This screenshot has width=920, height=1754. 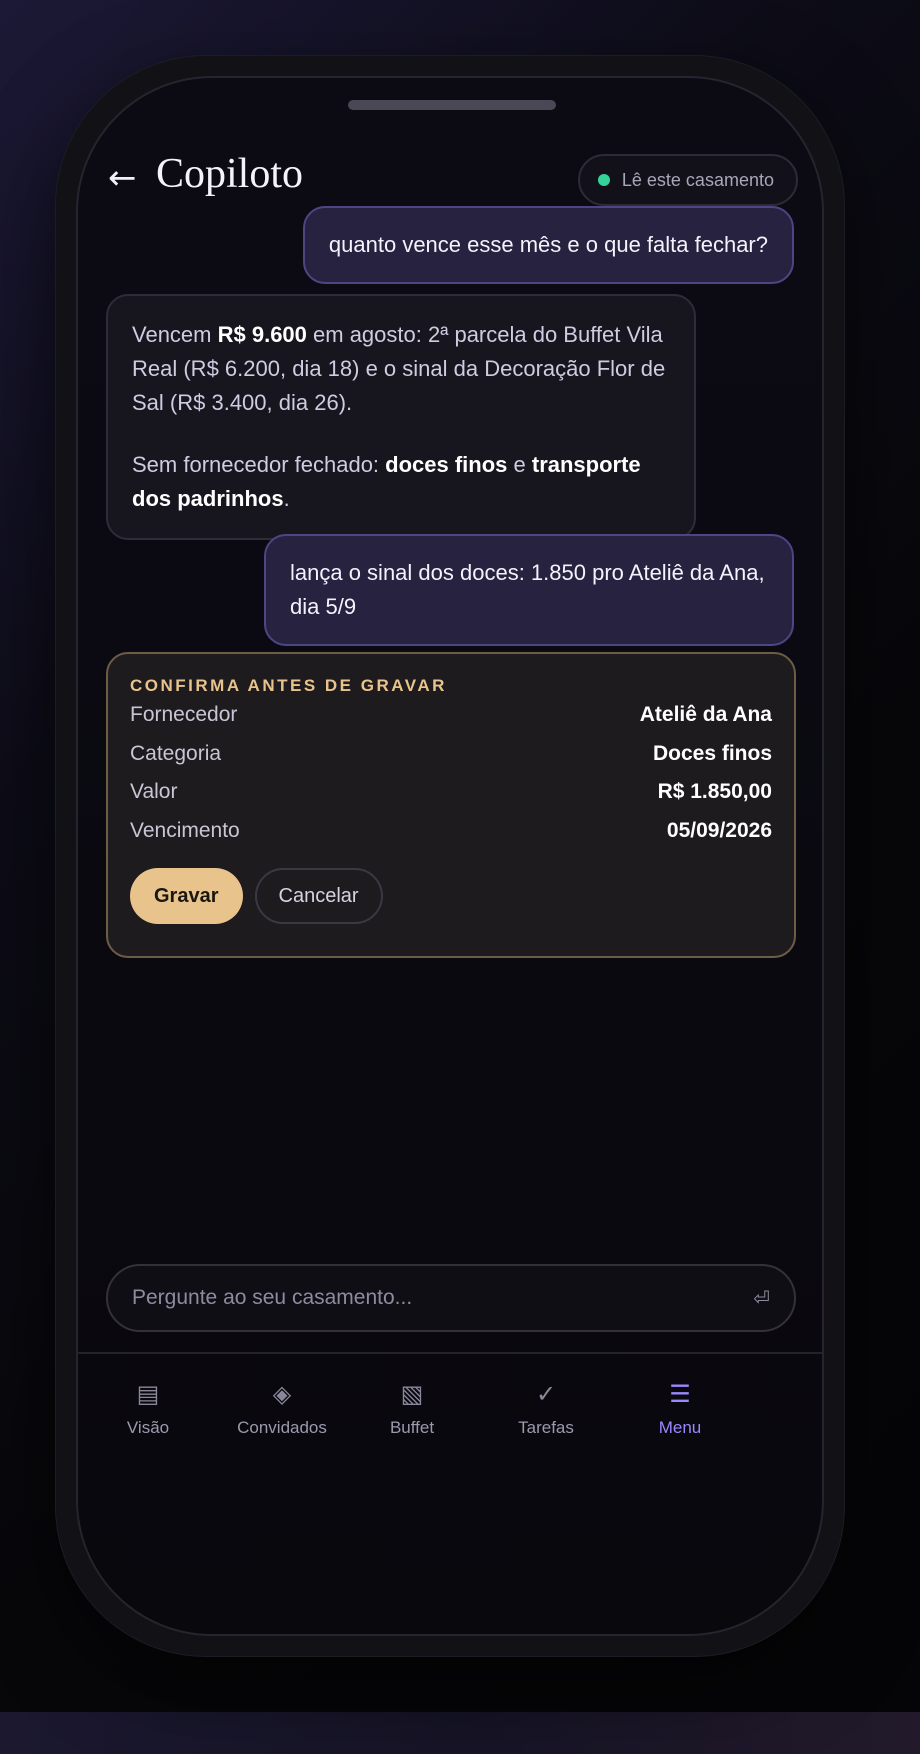 What do you see at coordinates (286, 498) in the screenshot?
I see `text-span: .` at bounding box center [286, 498].